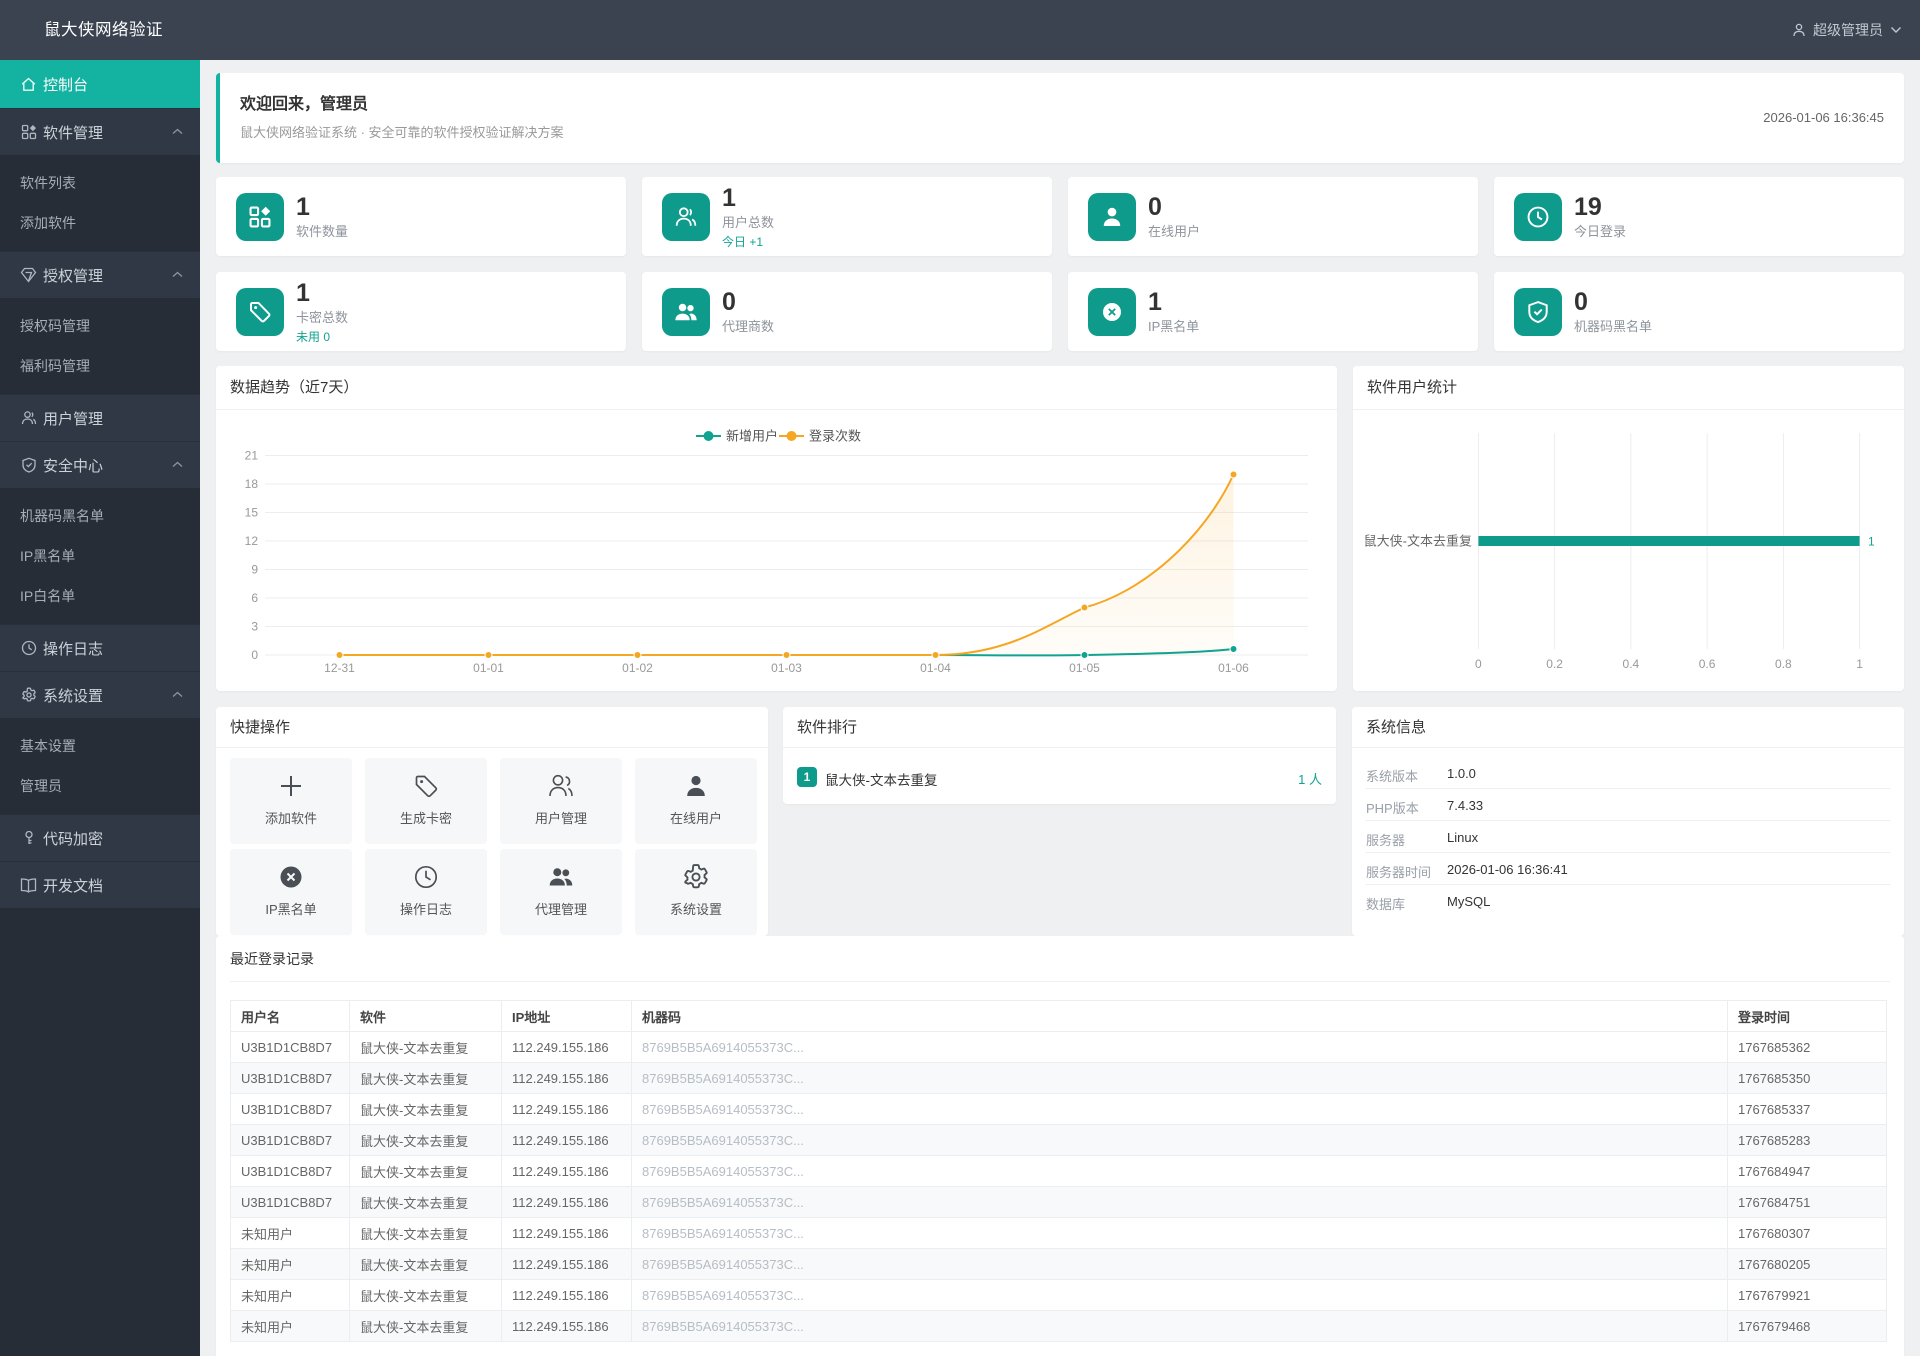 This screenshot has width=1920, height=1356. Describe the element at coordinates (786, 668) in the screenshot. I see `svg-text: 01-03` at that location.